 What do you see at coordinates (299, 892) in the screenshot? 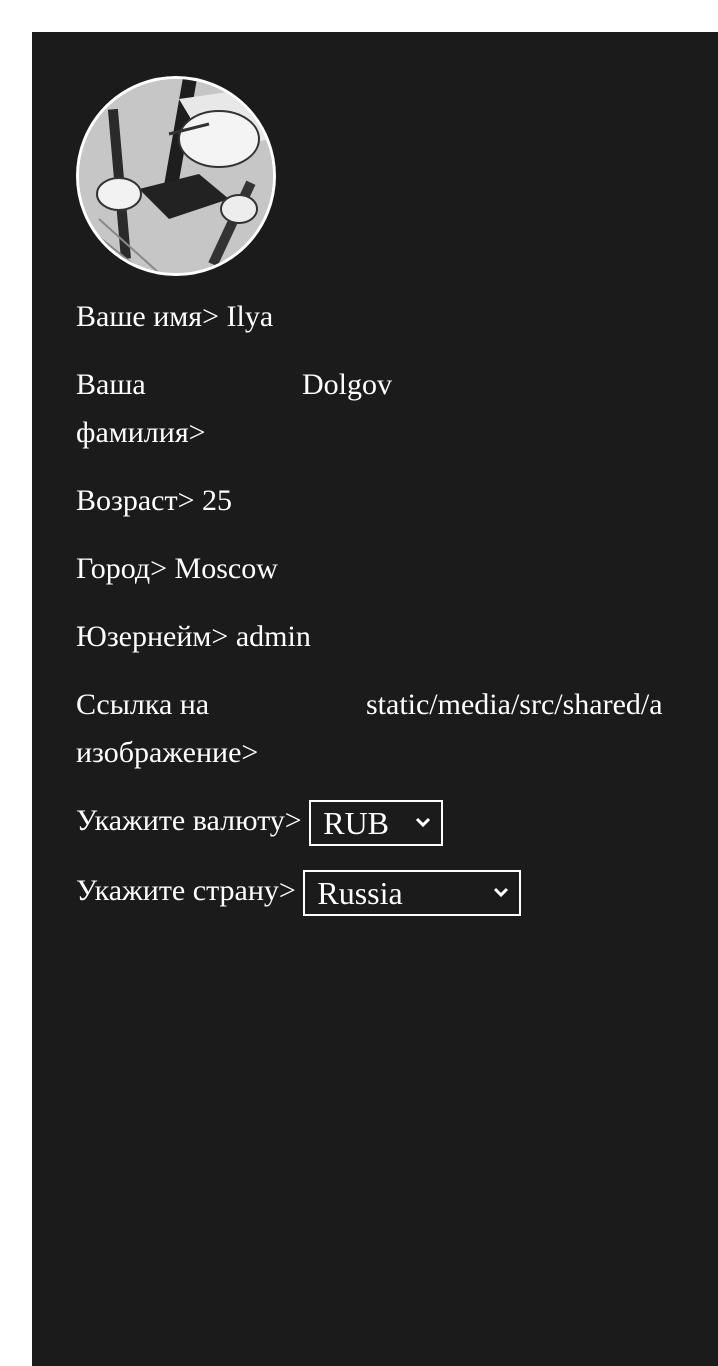
I see `country-row: Укажите страну> Russia` at bounding box center [299, 892].